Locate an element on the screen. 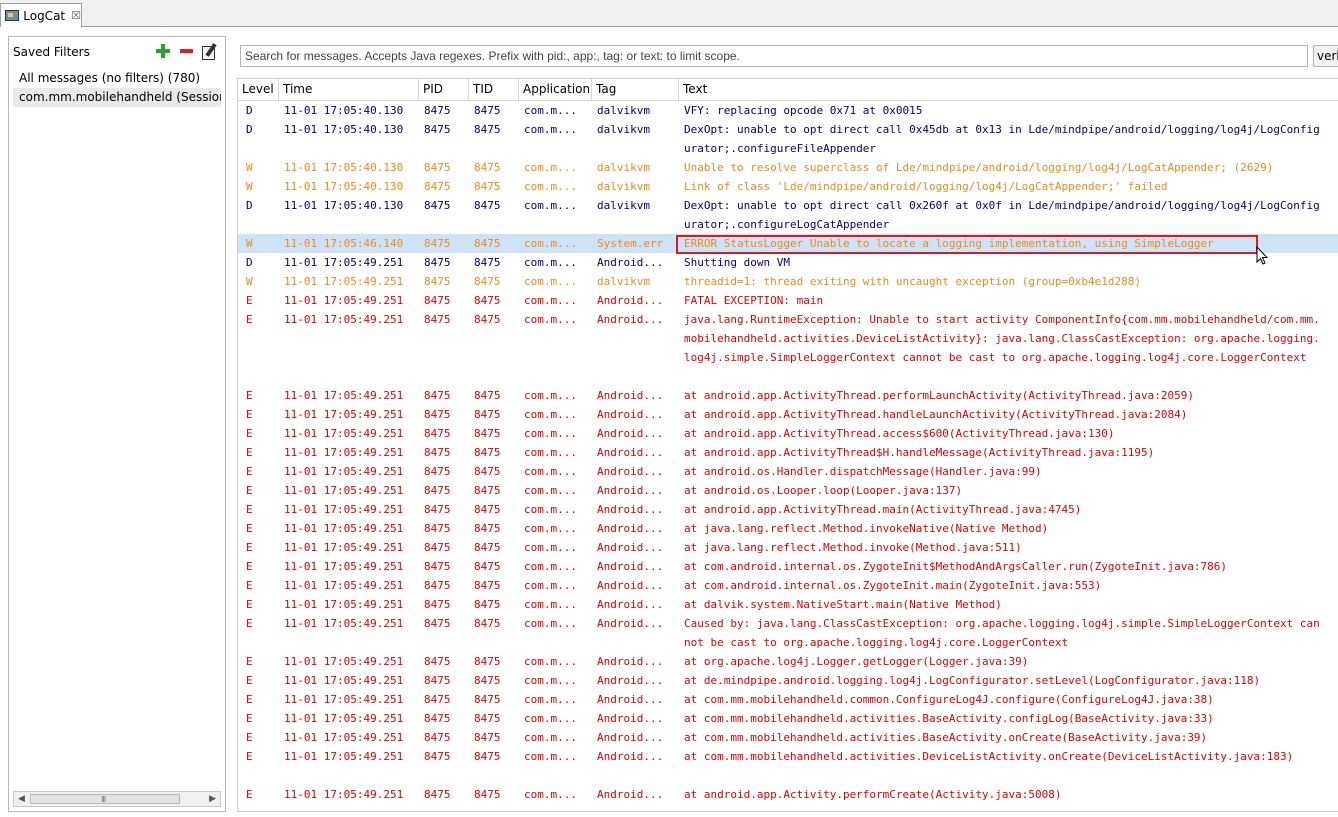 This screenshot has height=817, width=1338. logcat-tab: LogCat ☒ is located at coordinates (41, 15).